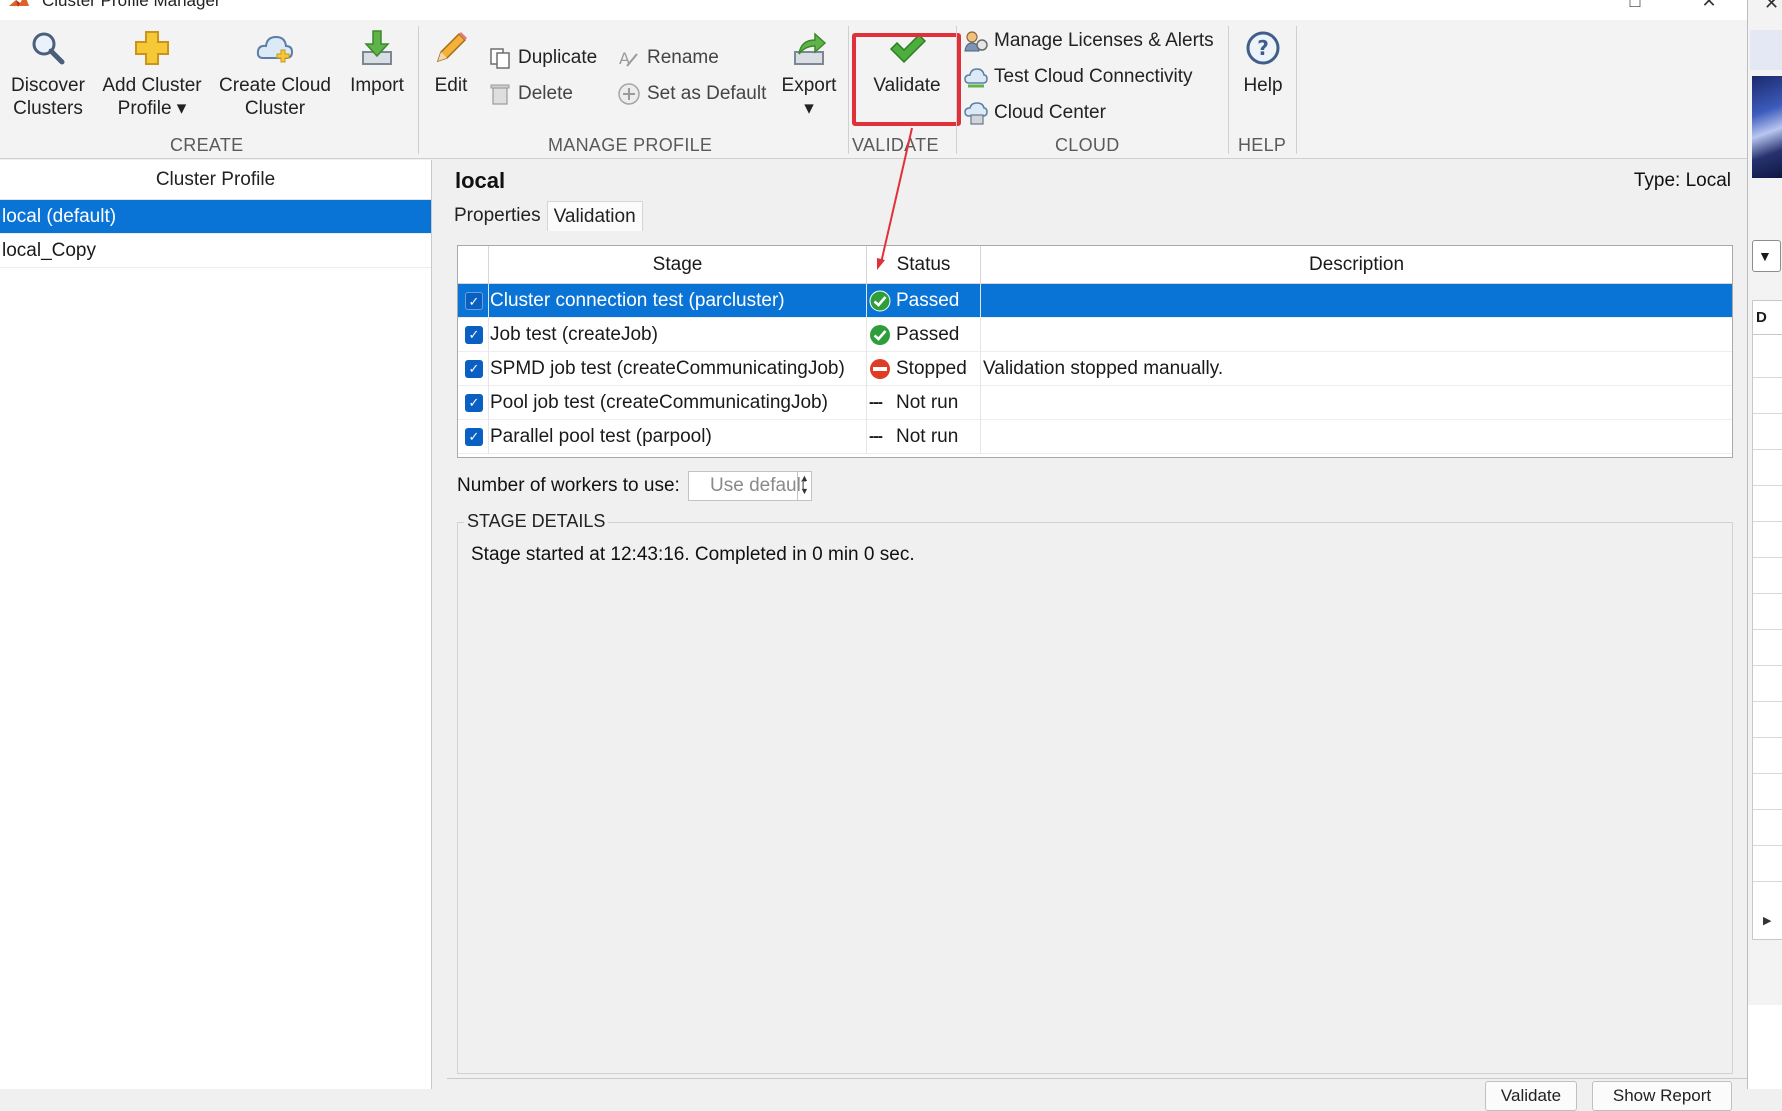 Image resolution: width=1782 pixels, height=1111 pixels. Describe the element at coordinates (804, 486) in the screenshot. I see `spinner-arrows: ▲ ▼` at that location.